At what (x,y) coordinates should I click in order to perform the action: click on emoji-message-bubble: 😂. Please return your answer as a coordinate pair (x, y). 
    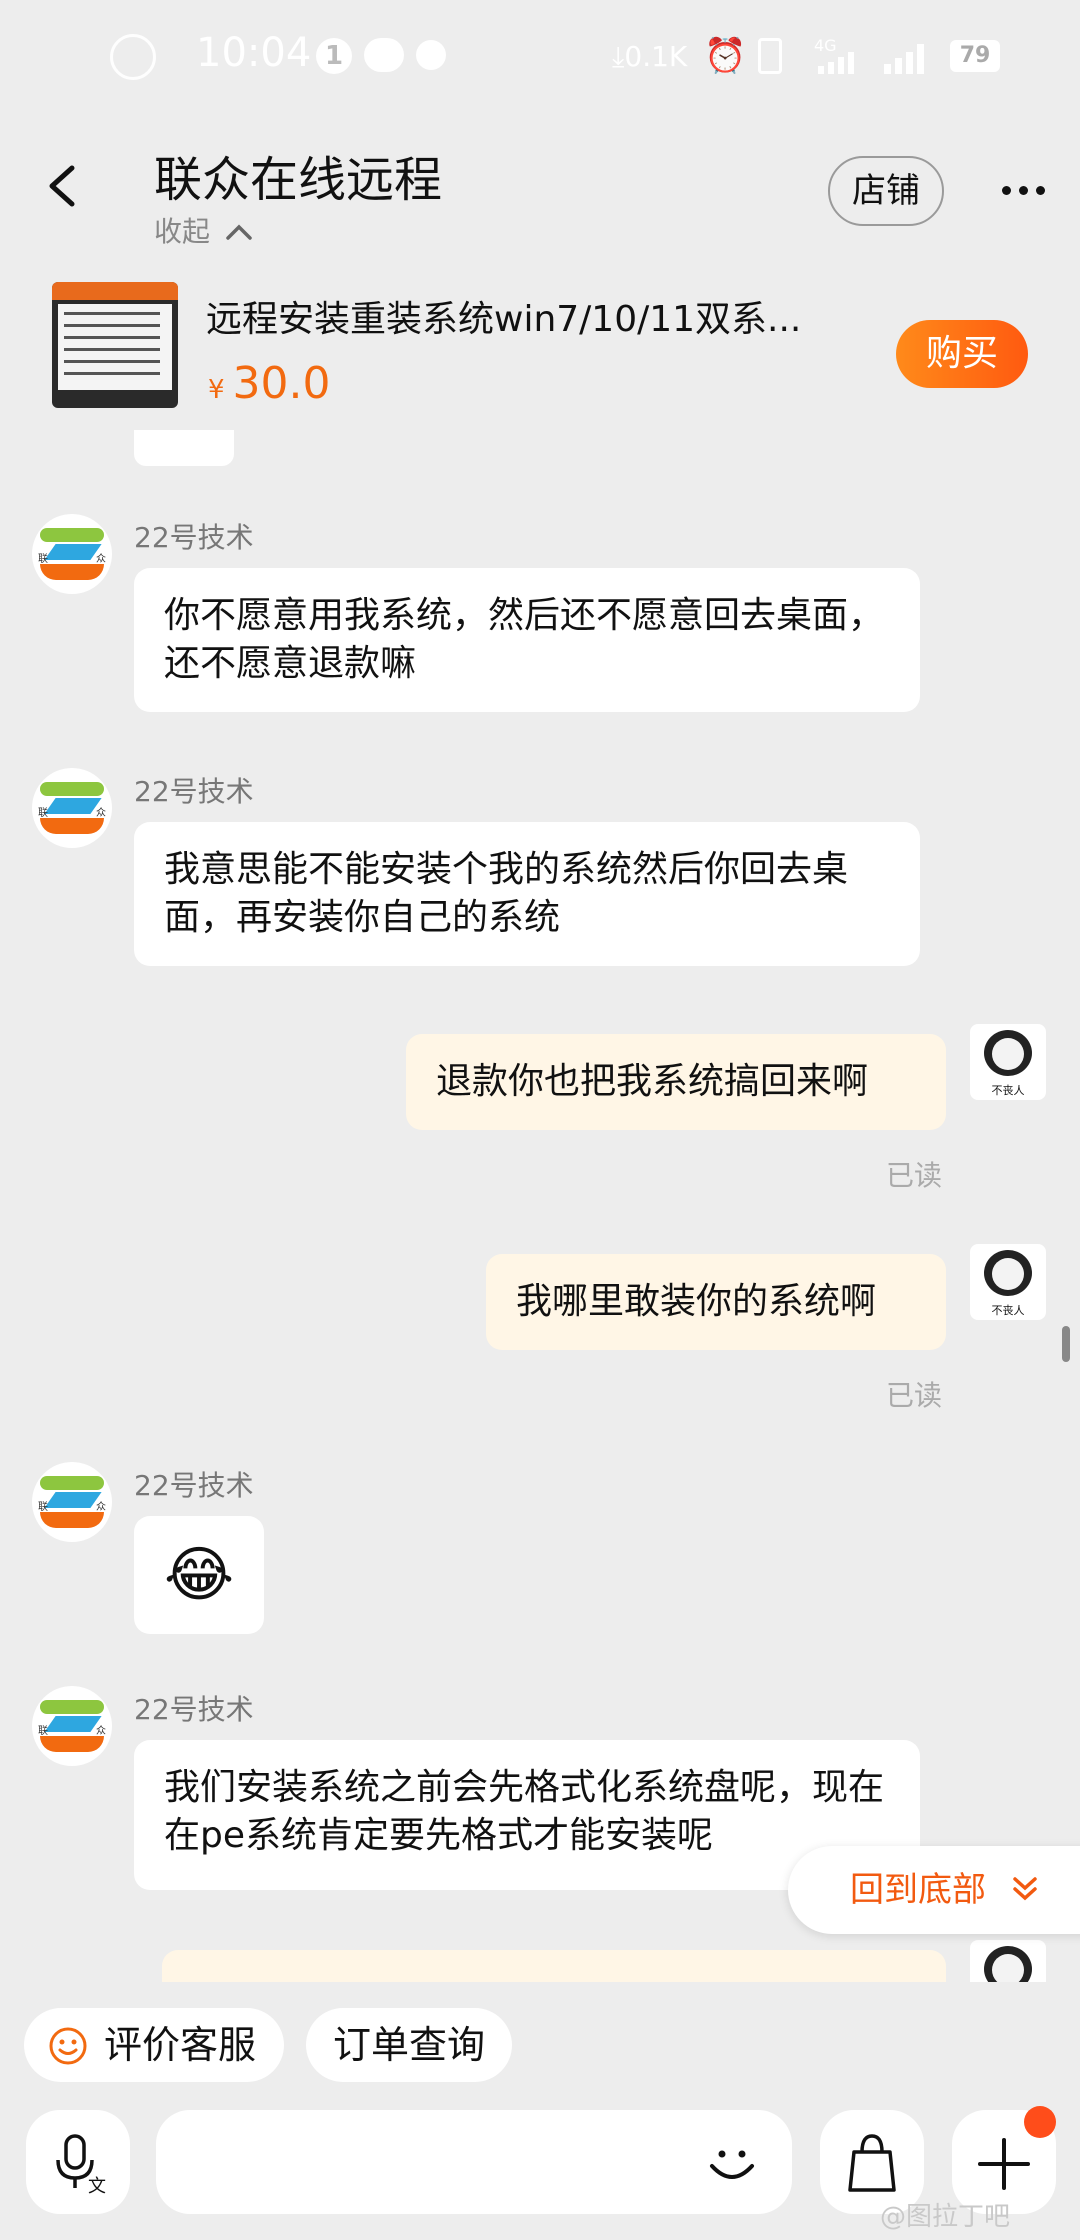
    Looking at the image, I should click on (199, 1575).